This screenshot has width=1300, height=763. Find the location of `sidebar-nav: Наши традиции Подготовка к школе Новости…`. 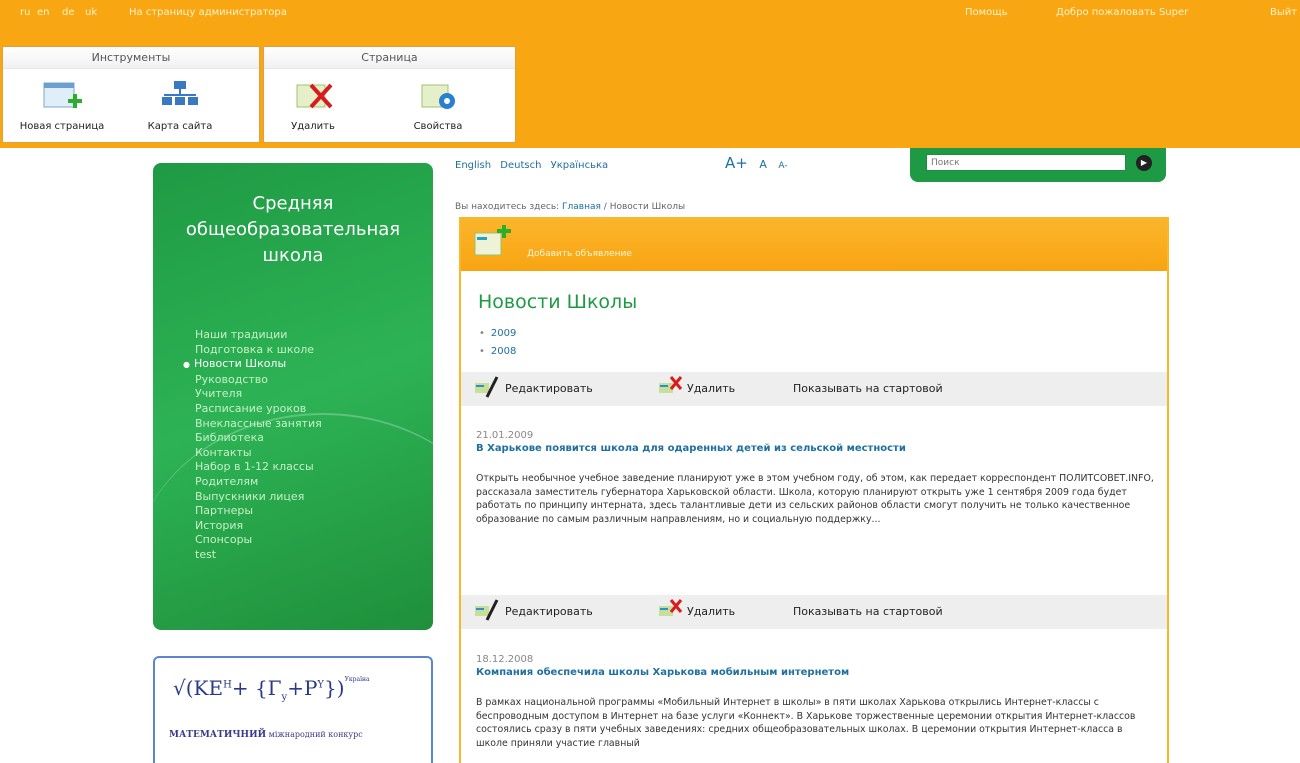

sidebar-nav: Наши традиции Подготовка к школе Новости… is located at coordinates (258, 445).